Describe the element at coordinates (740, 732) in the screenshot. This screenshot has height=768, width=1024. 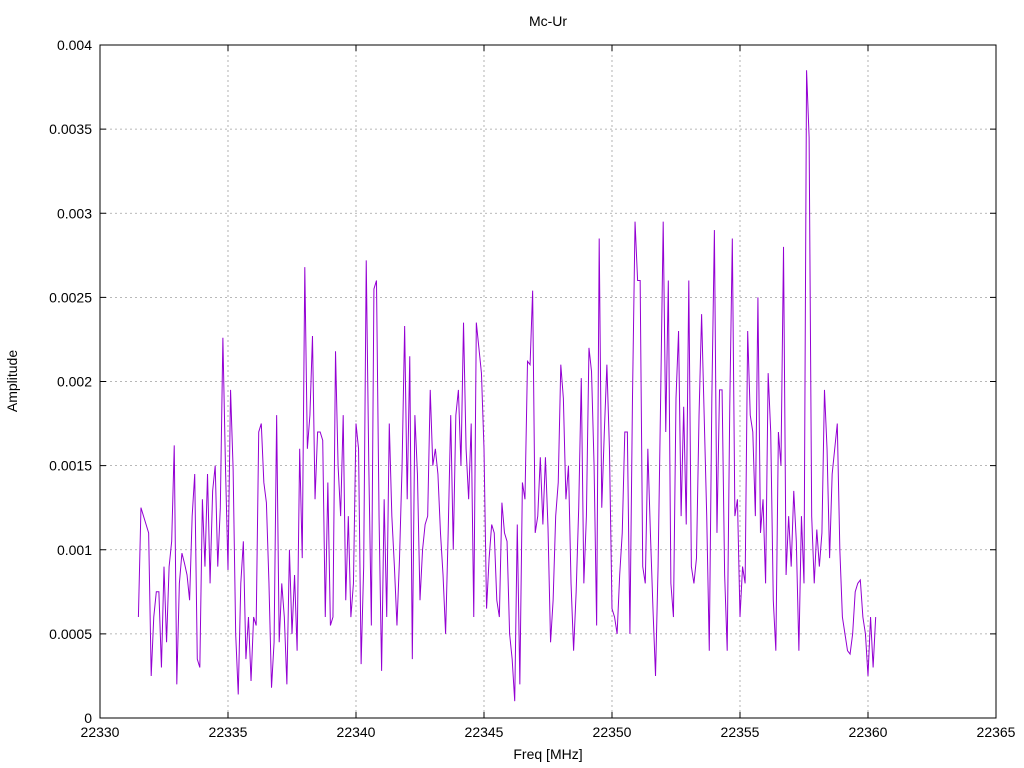
I see `x-tick-label: 22355` at that location.